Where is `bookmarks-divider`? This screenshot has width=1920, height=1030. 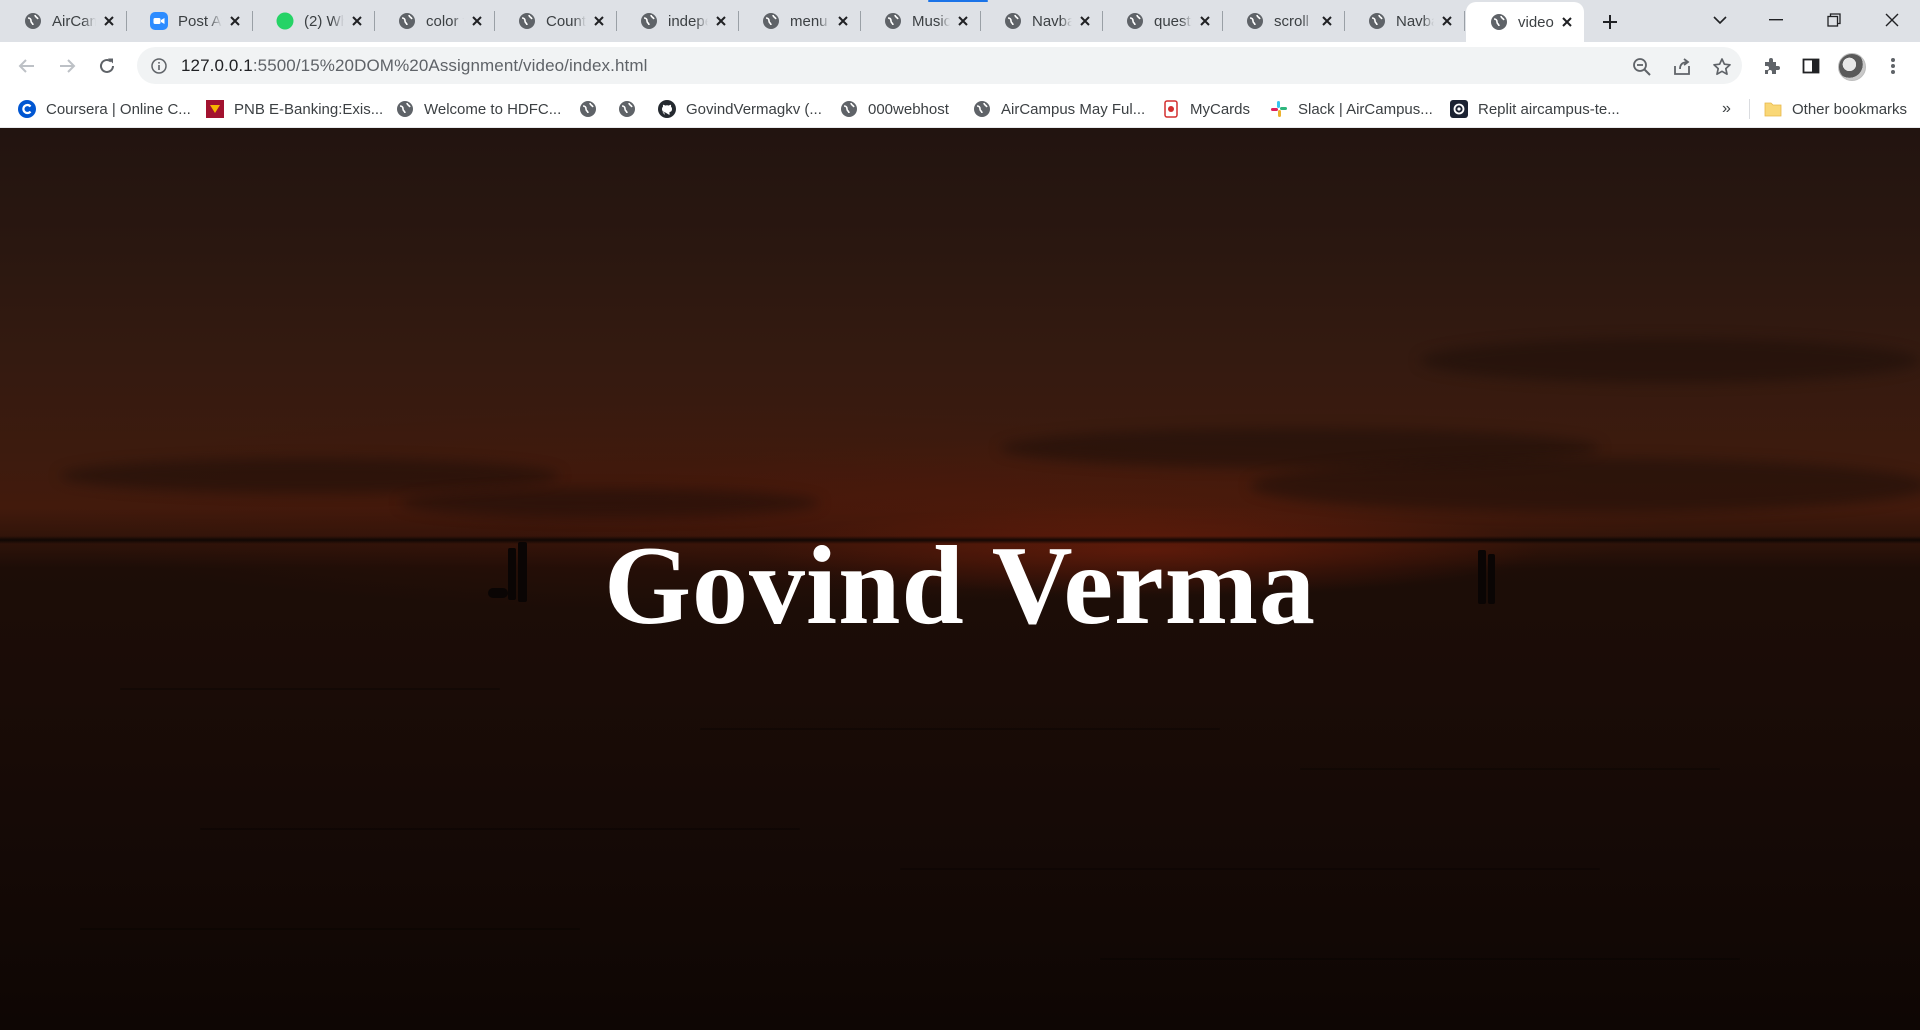
bookmarks-divider is located at coordinates (1749, 109).